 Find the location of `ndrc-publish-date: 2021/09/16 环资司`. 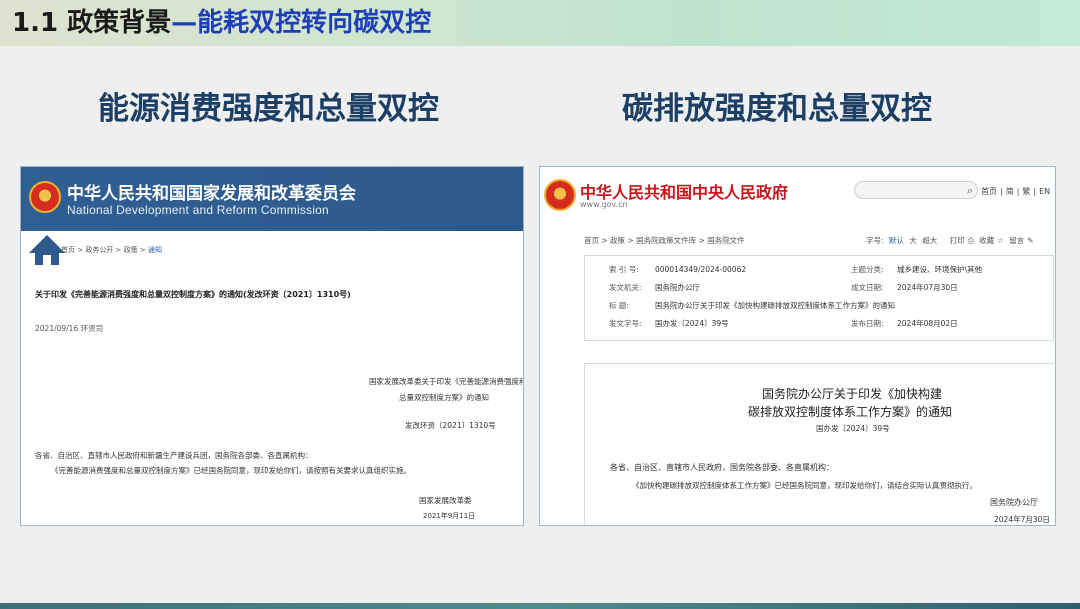

ndrc-publish-date: 2021/09/16 环资司 is located at coordinates (69, 328).